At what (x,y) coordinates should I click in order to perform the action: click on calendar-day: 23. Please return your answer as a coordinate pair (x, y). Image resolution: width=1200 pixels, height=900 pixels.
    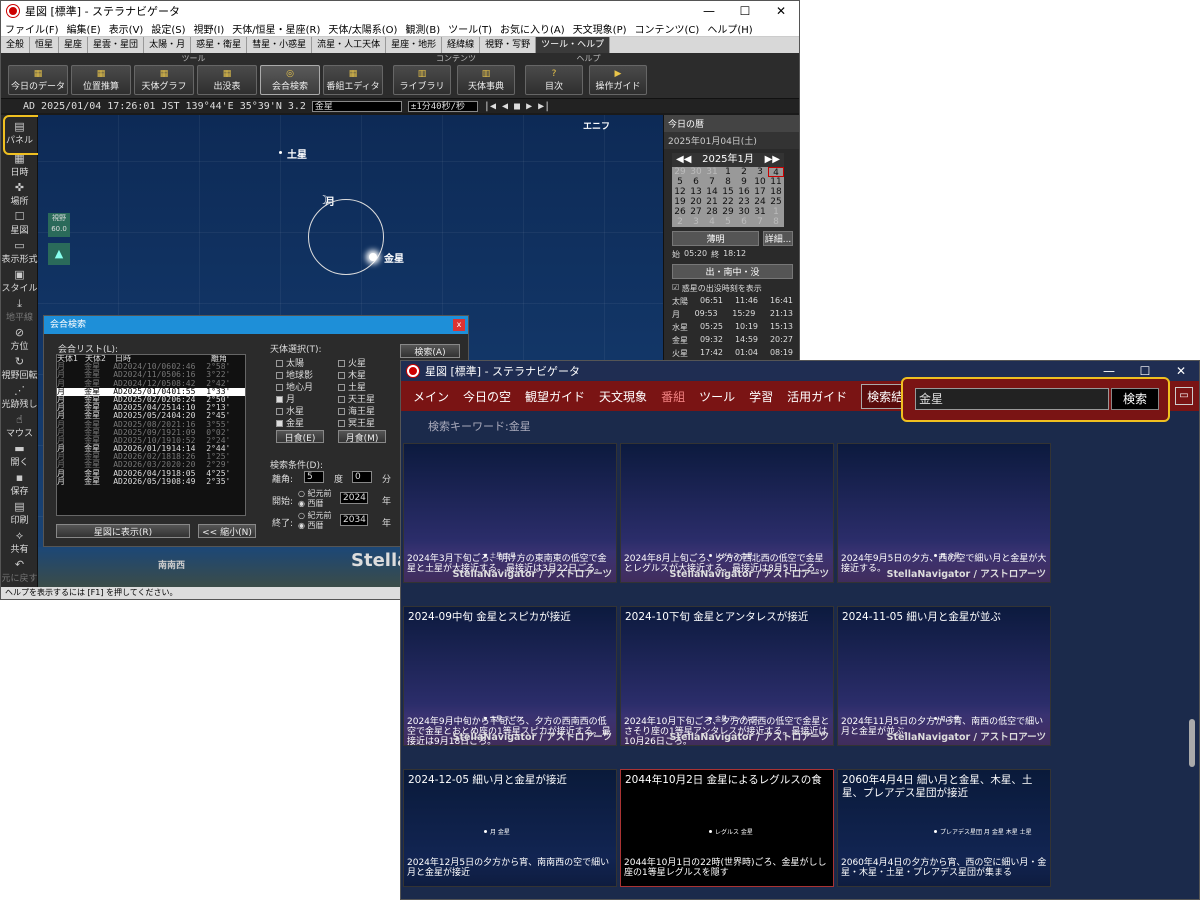
    Looking at the image, I should click on (744, 202).